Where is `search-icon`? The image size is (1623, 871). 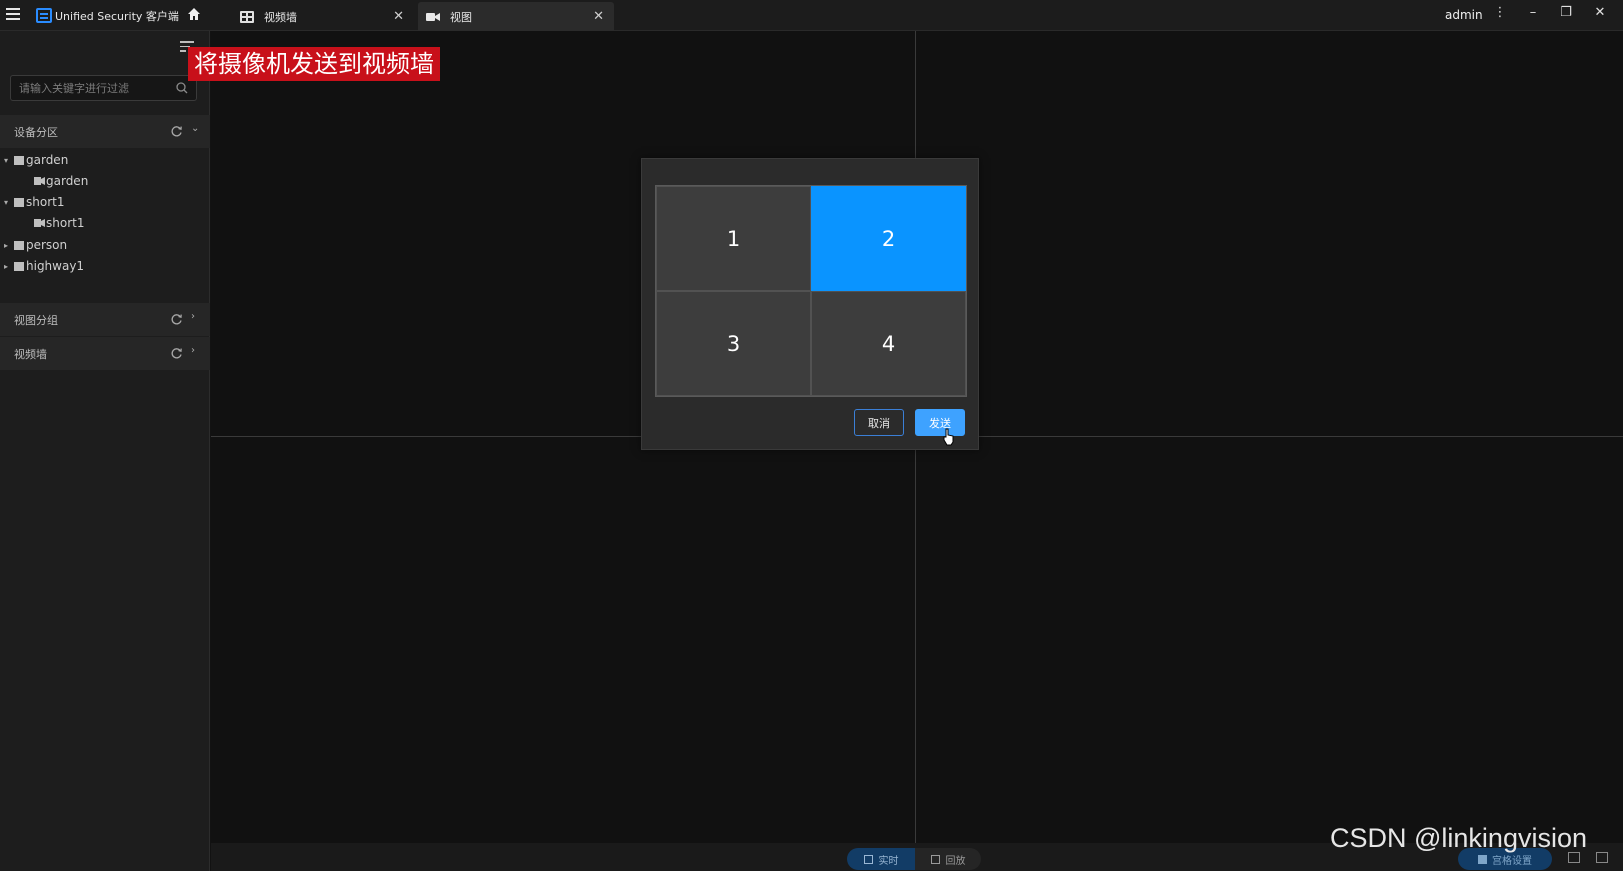 search-icon is located at coordinates (182, 88).